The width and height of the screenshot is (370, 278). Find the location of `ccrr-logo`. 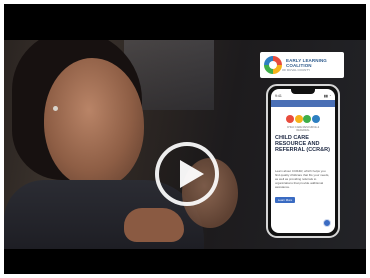

ccrr-logo is located at coordinates (303, 120).